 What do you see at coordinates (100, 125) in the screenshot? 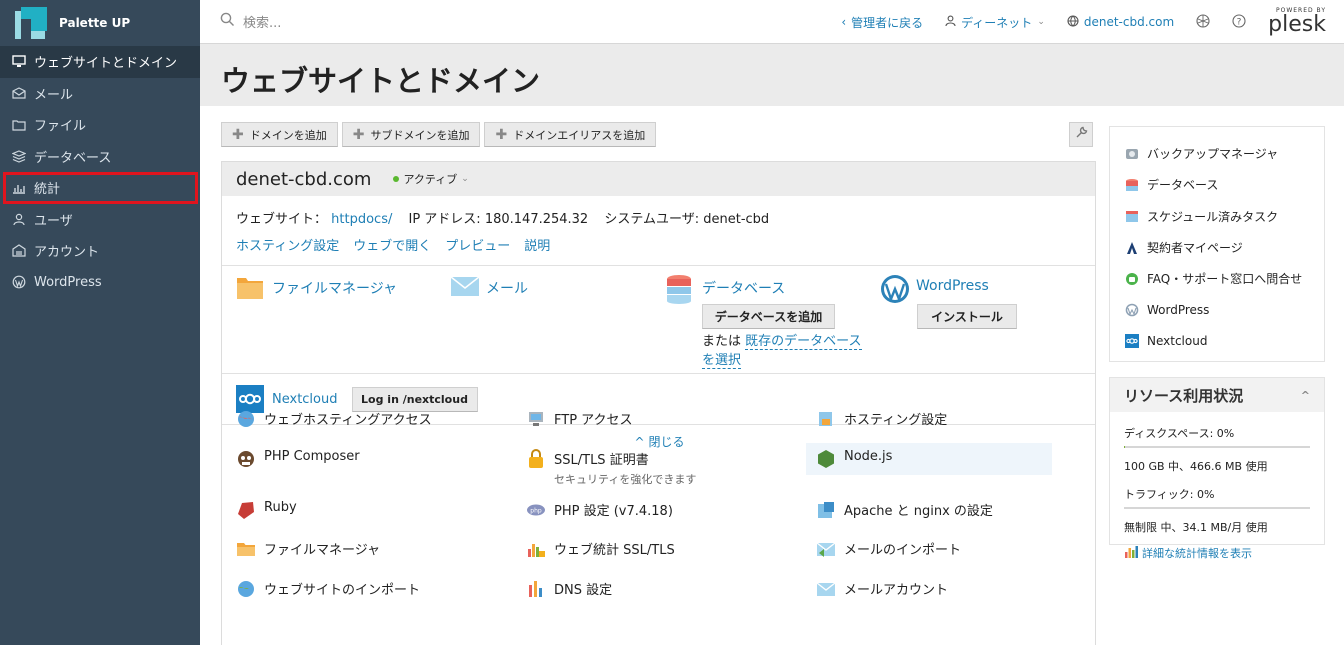
I see `sidebar-item-files: ファイル` at bounding box center [100, 125].